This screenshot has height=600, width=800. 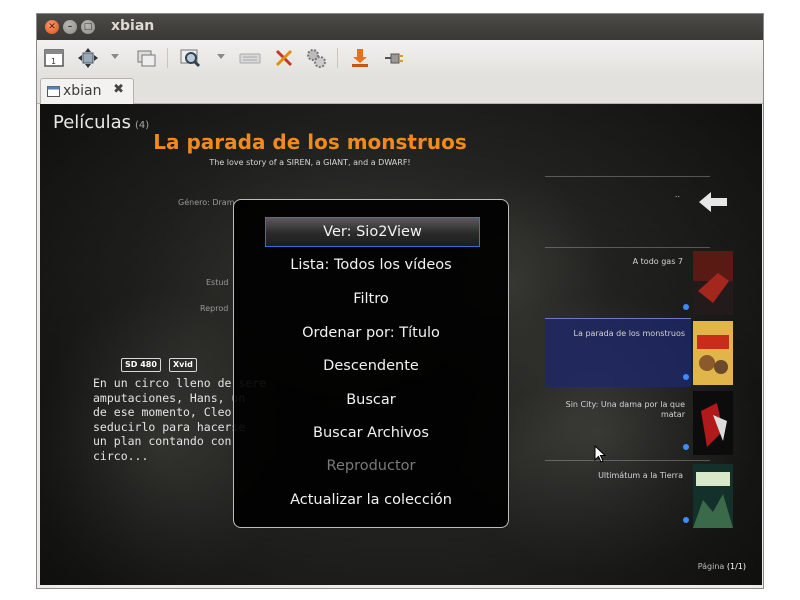 What do you see at coordinates (615, 334) in the screenshot?
I see `list-item-label: La parada de los monstruos` at bounding box center [615, 334].